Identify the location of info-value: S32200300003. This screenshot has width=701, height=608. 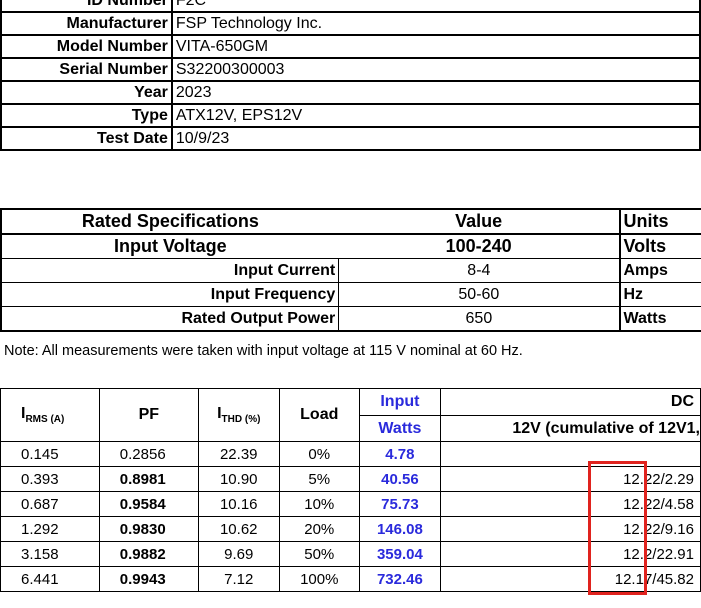
(435, 69).